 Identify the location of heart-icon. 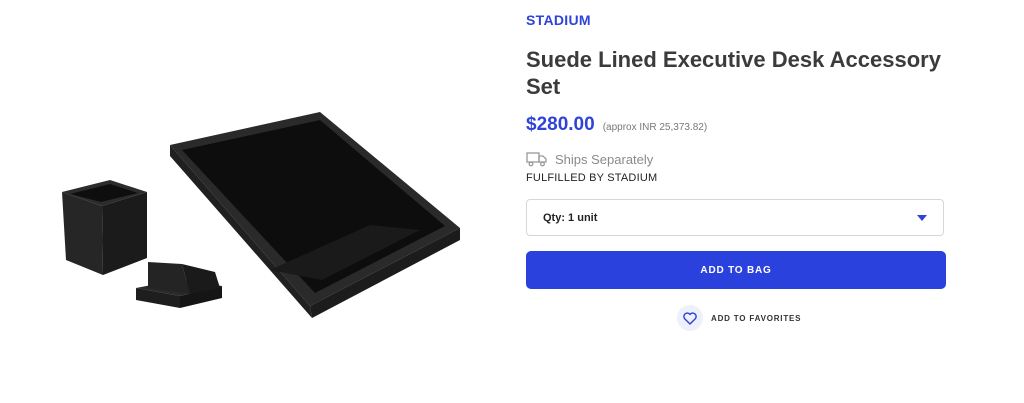
(690, 318).